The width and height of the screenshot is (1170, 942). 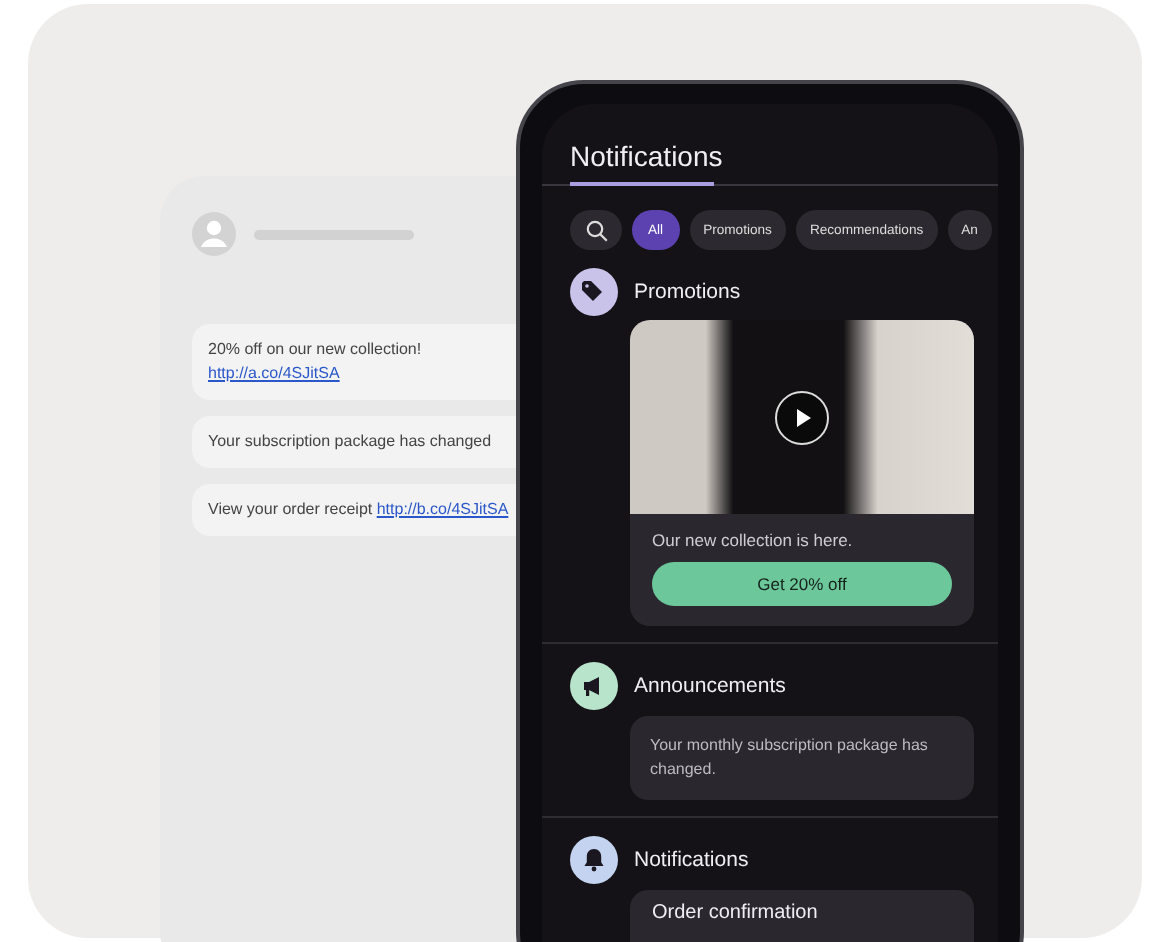 What do you see at coordinates (802, 584) in the screenshot?
I see `offer-button: Get 20% off` at bounding box center [802, 584].